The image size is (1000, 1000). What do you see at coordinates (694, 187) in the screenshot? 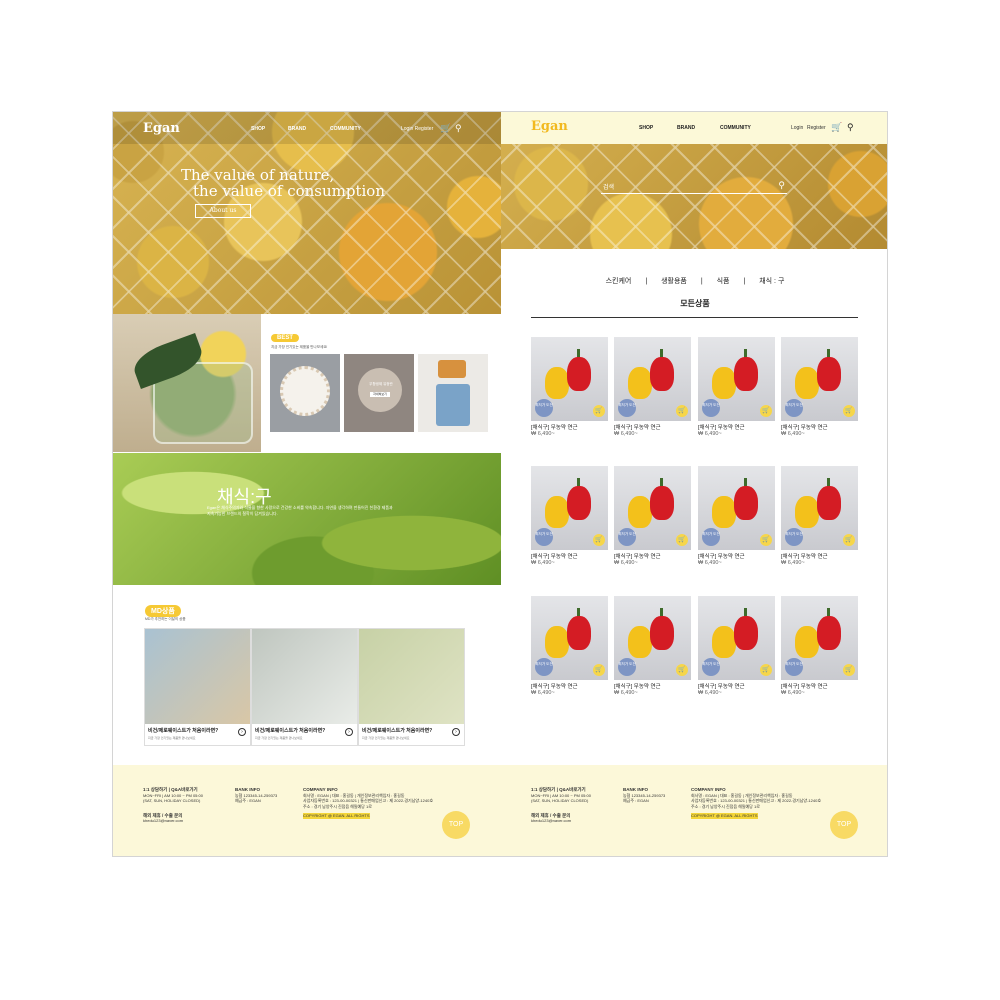
I see `search-input: 검색 ⚲` at bounding box center [694, 187].